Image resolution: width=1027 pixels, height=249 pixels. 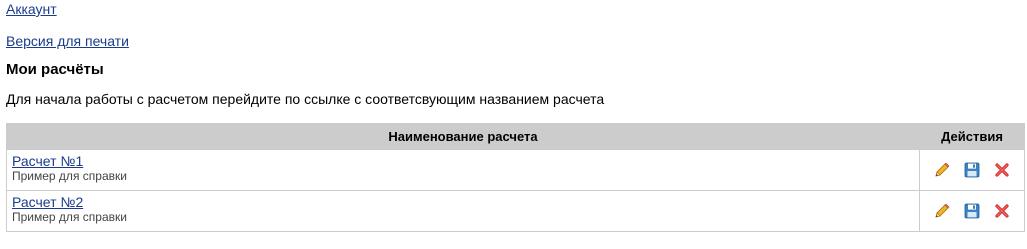 I want to click on account-link: Аккаунт, so click(x=31, y=9).